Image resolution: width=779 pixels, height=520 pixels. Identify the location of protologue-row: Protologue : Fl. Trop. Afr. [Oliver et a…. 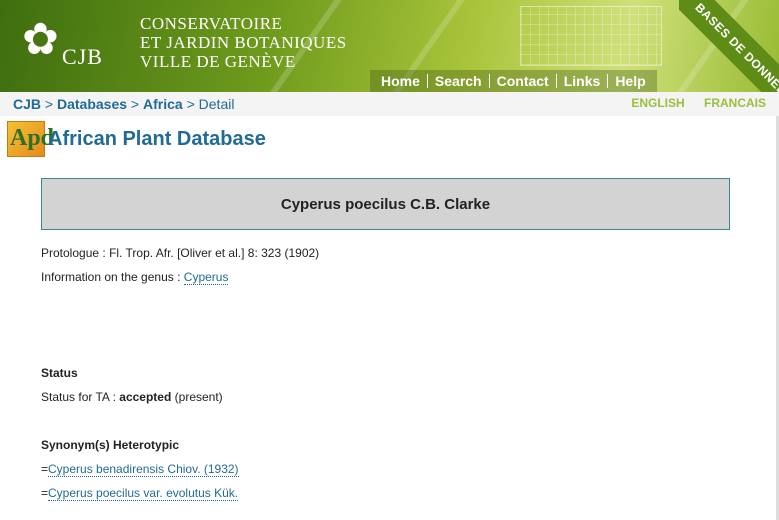
(180, 253).